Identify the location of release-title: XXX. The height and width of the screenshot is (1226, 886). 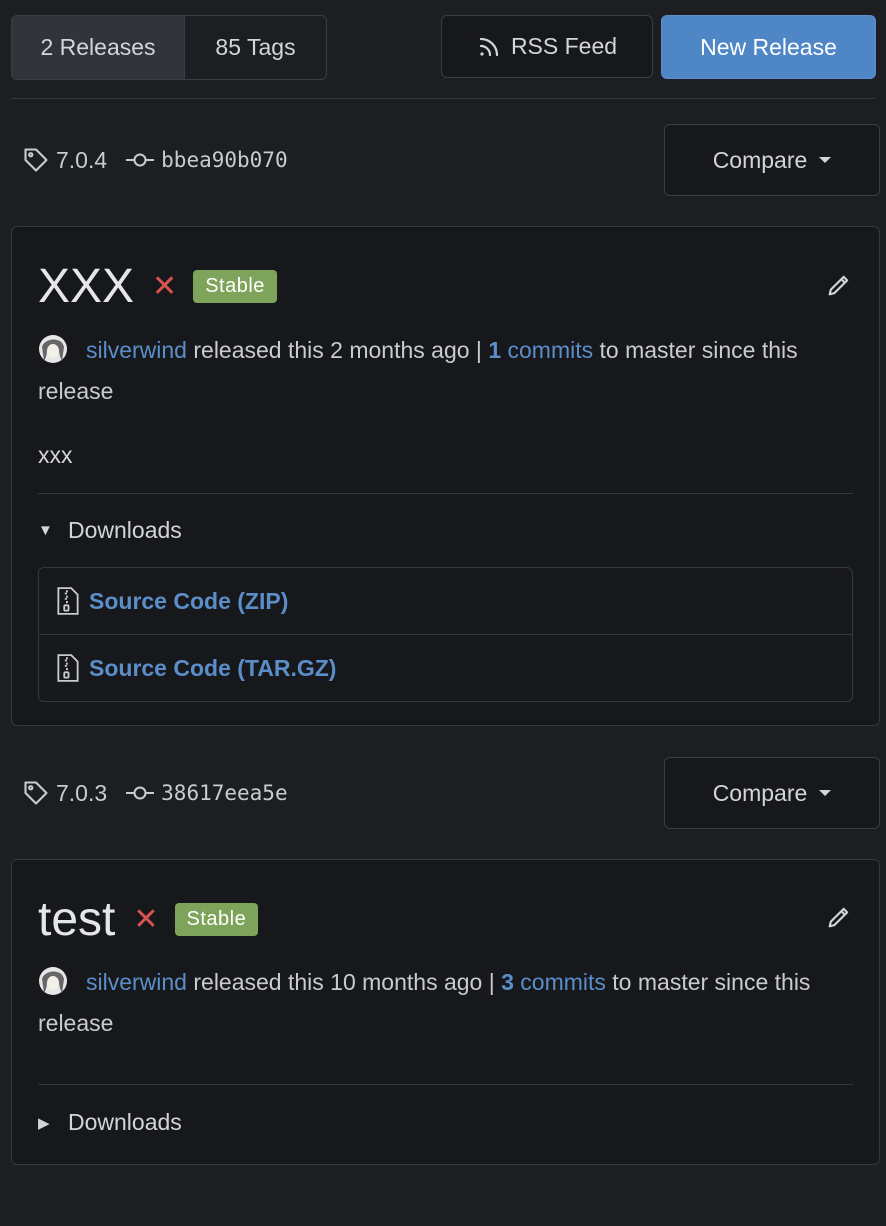
(86, 286).